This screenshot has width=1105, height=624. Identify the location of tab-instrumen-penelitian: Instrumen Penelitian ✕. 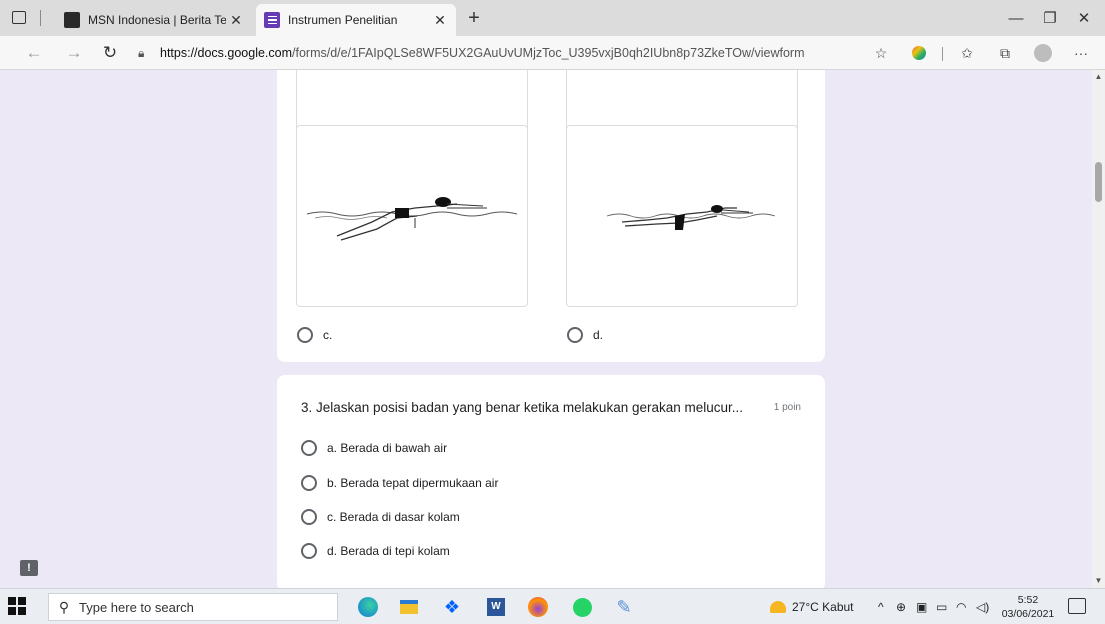
(356, 20).